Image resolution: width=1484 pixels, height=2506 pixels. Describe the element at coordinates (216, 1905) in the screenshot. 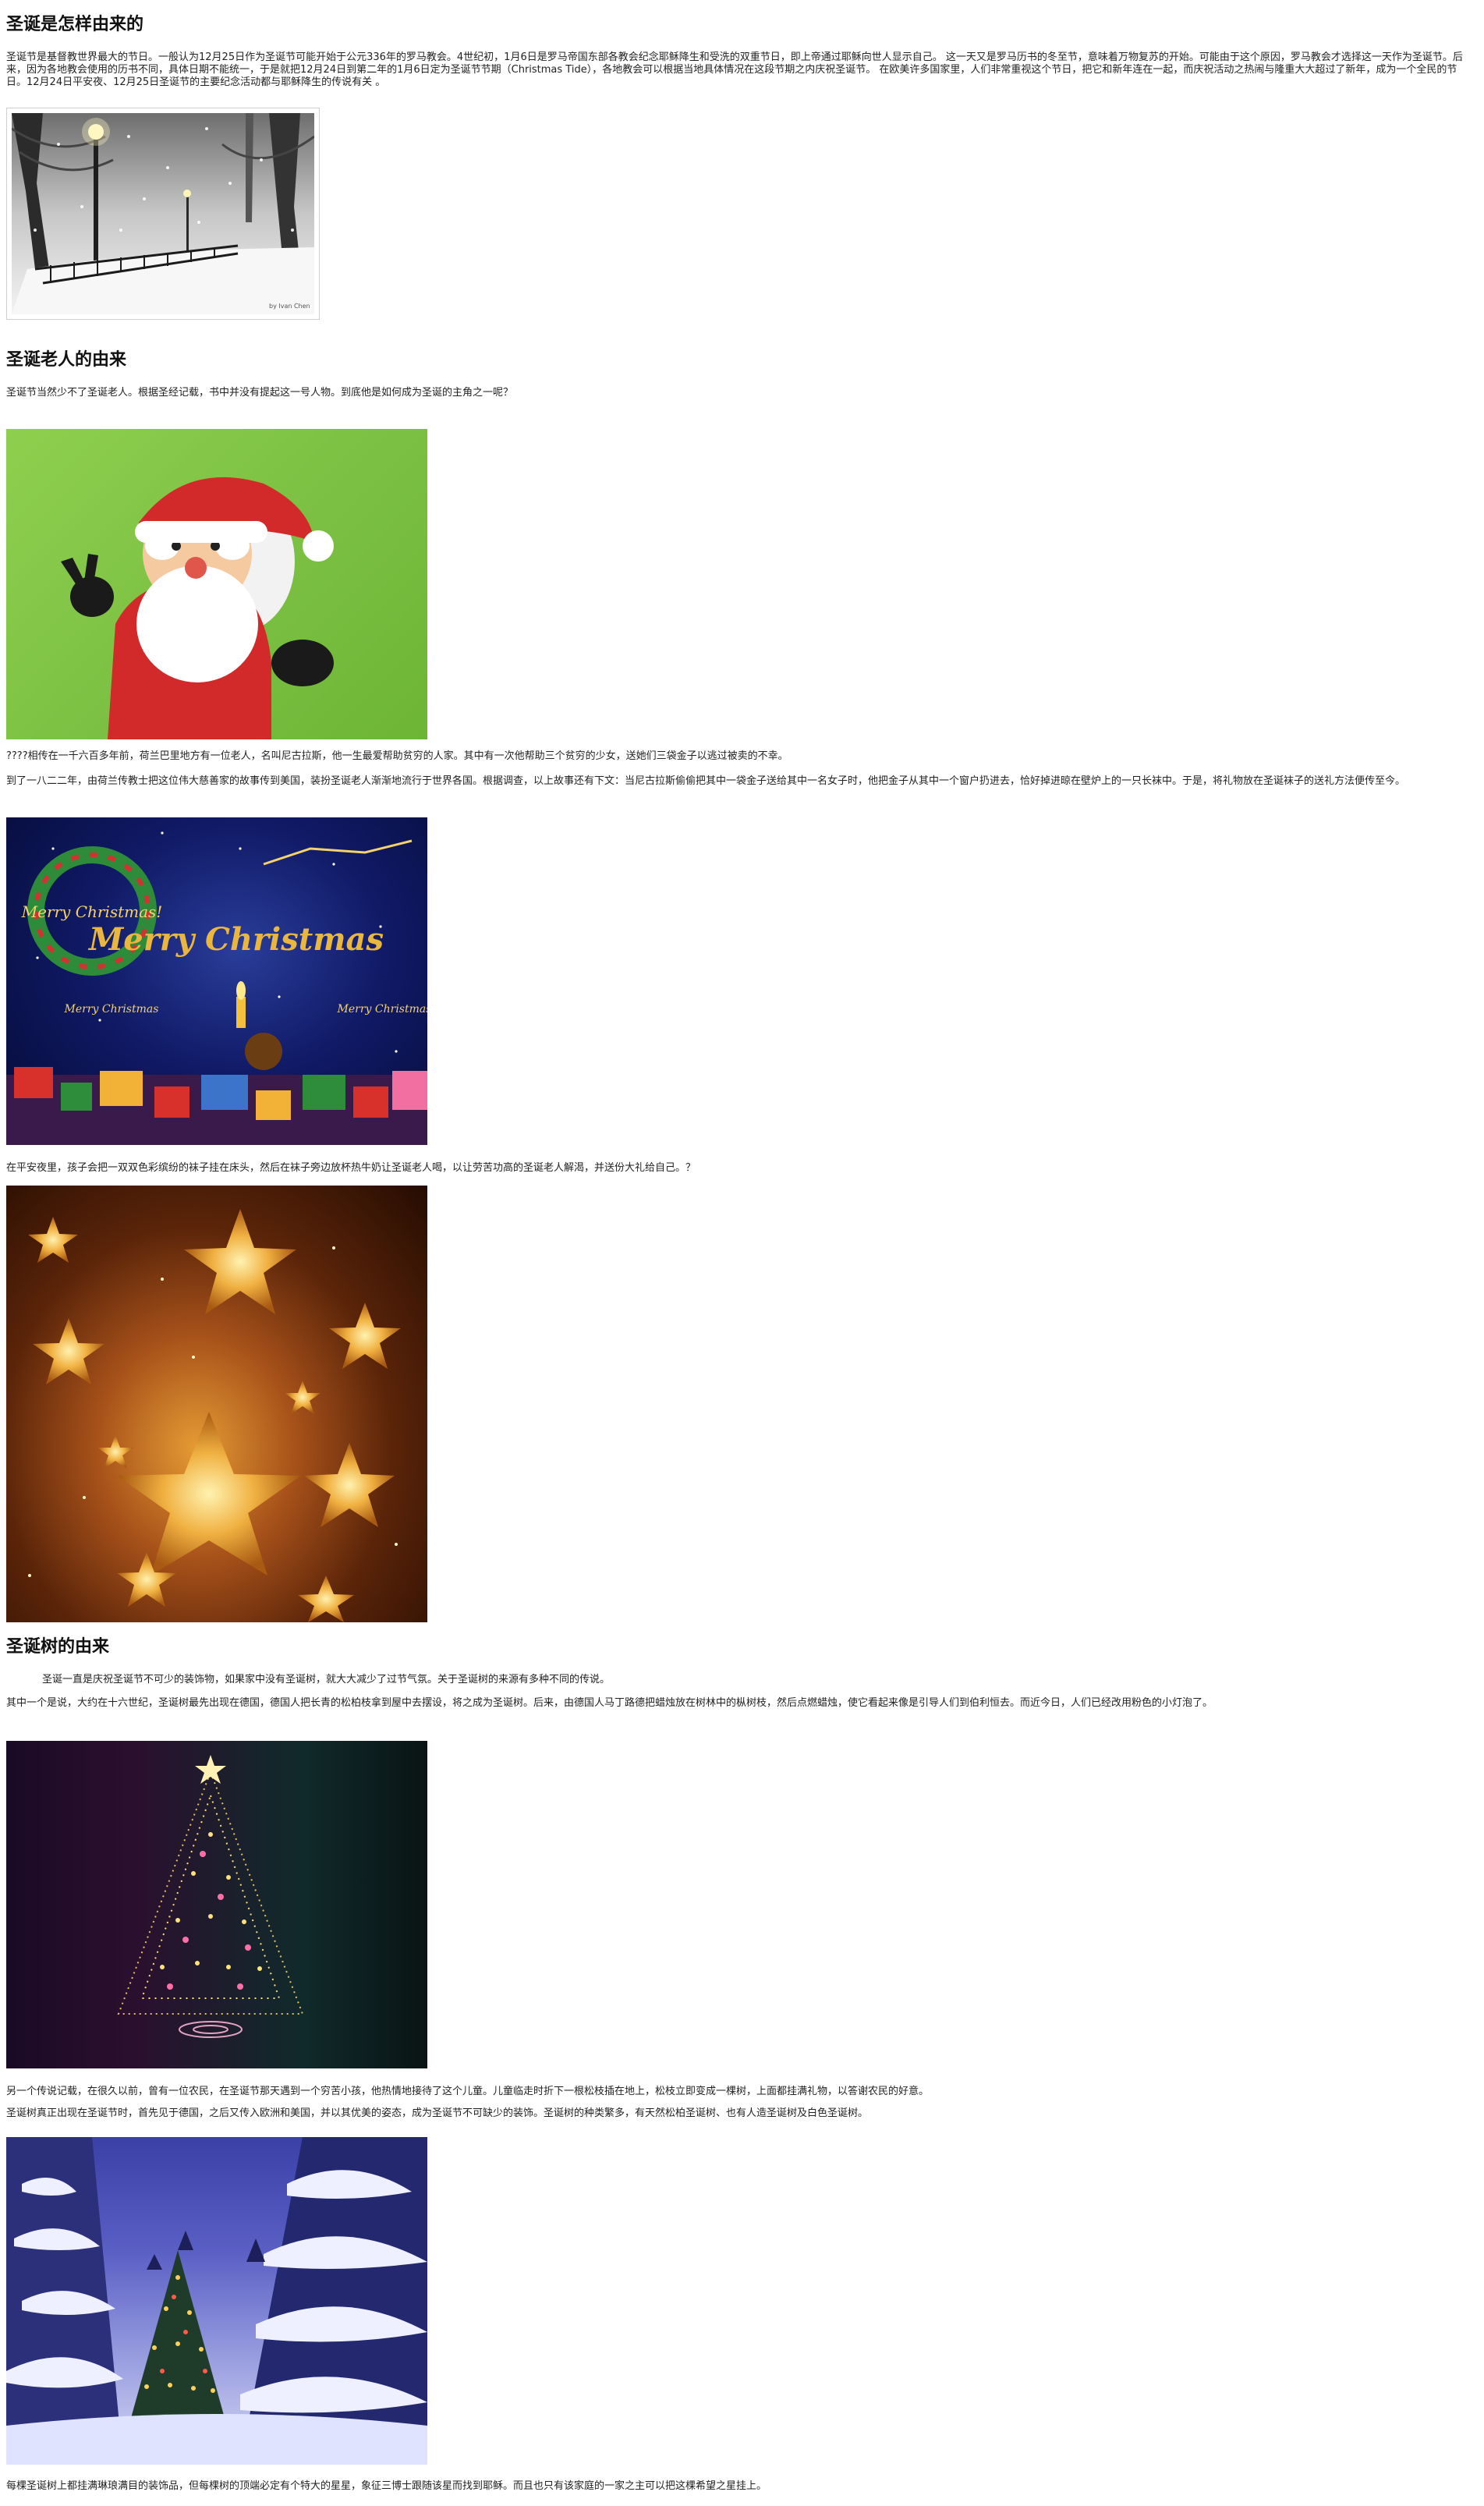

I see `lit-christmas-tree-image` at that location.